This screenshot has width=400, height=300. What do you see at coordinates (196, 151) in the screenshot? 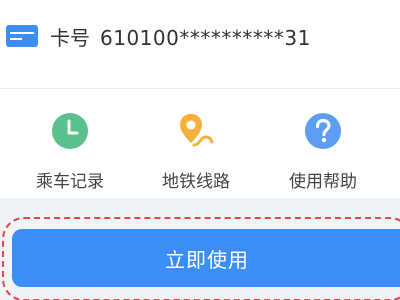
I see `metro-lines-button: 地铁线路` at bounding box center [196, 151].